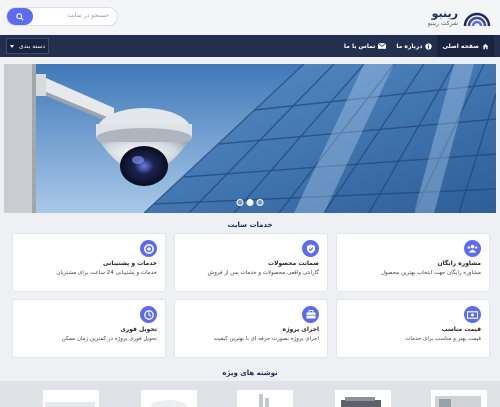 This screenshot has width=500, height=407. Describe the element at coordinates (300, 329) in the screenshot. I see `service-title: اجرای پروژه` at that location.